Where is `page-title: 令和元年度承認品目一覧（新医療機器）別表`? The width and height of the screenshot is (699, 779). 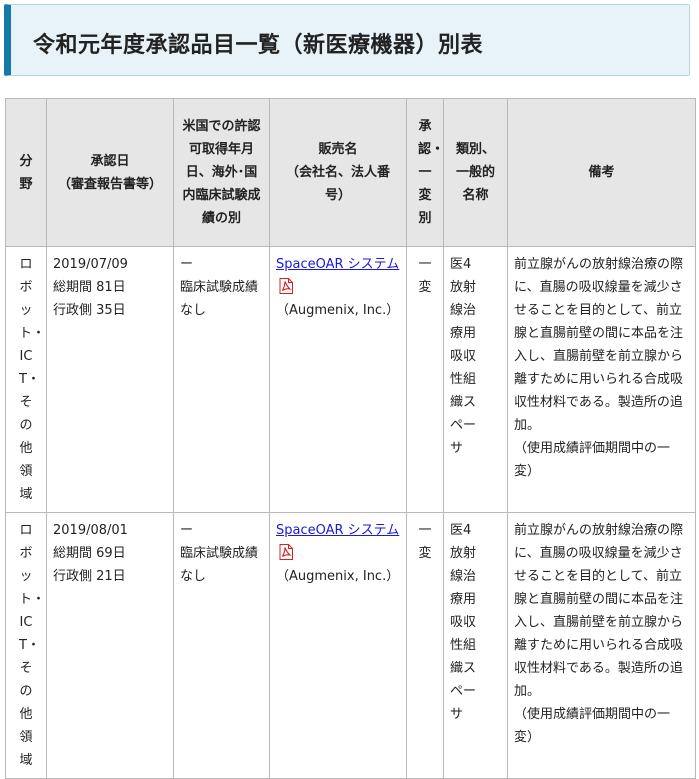
page-title: 令和元年度承認品目一覧（新医療機器）別表 is located at coordinates (258, 45).